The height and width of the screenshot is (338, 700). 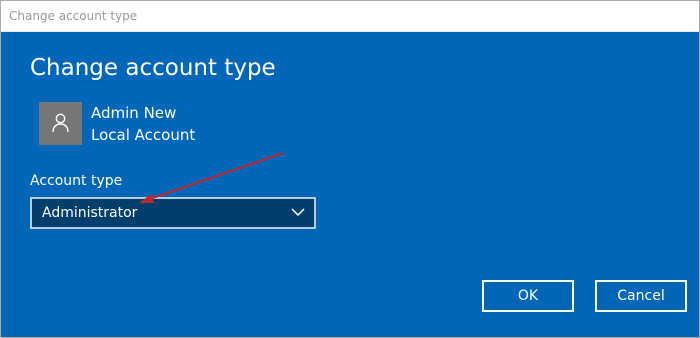 What do you see at coordinates (76, 181) in the screenshot?
I see `account-type-label: Account type` at bounding box center [76, 181].